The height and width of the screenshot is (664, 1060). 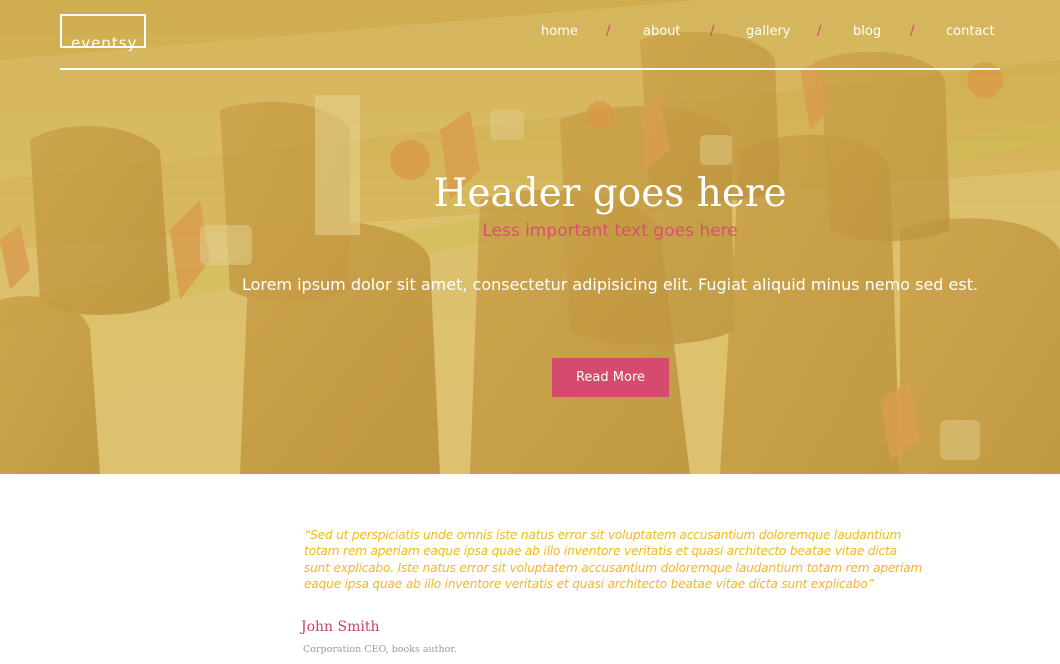 I want to click on hero-subtitle: Less important text goes here, so click(x=610, y=231).